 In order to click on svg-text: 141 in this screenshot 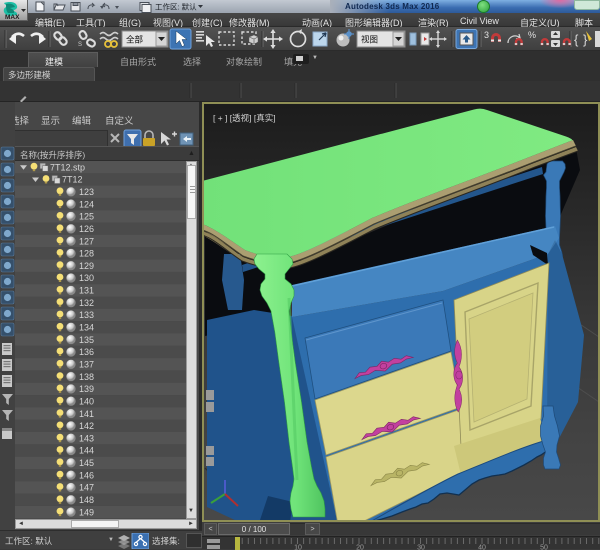, I will do `click(86, 414)`.